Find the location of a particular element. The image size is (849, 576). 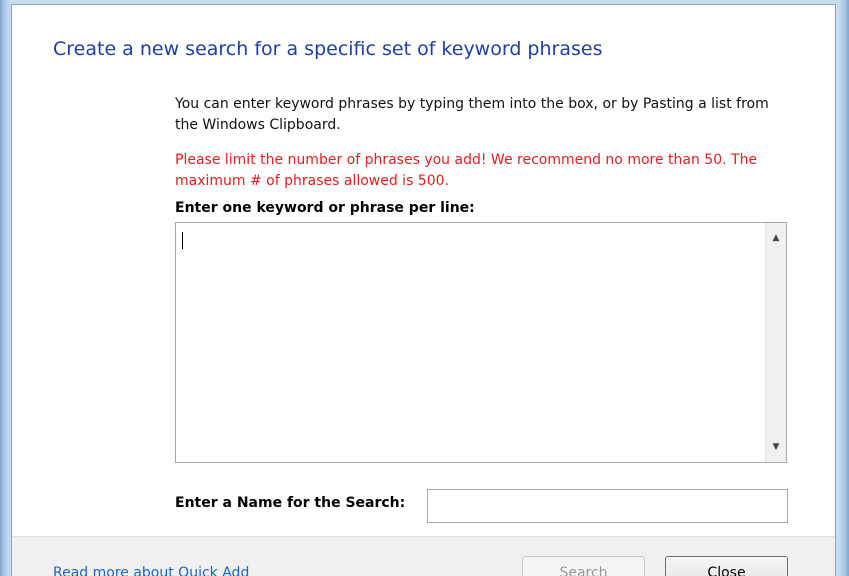

search-name-row: Enter a Name for the Search: is located at coordinates (482, 506).